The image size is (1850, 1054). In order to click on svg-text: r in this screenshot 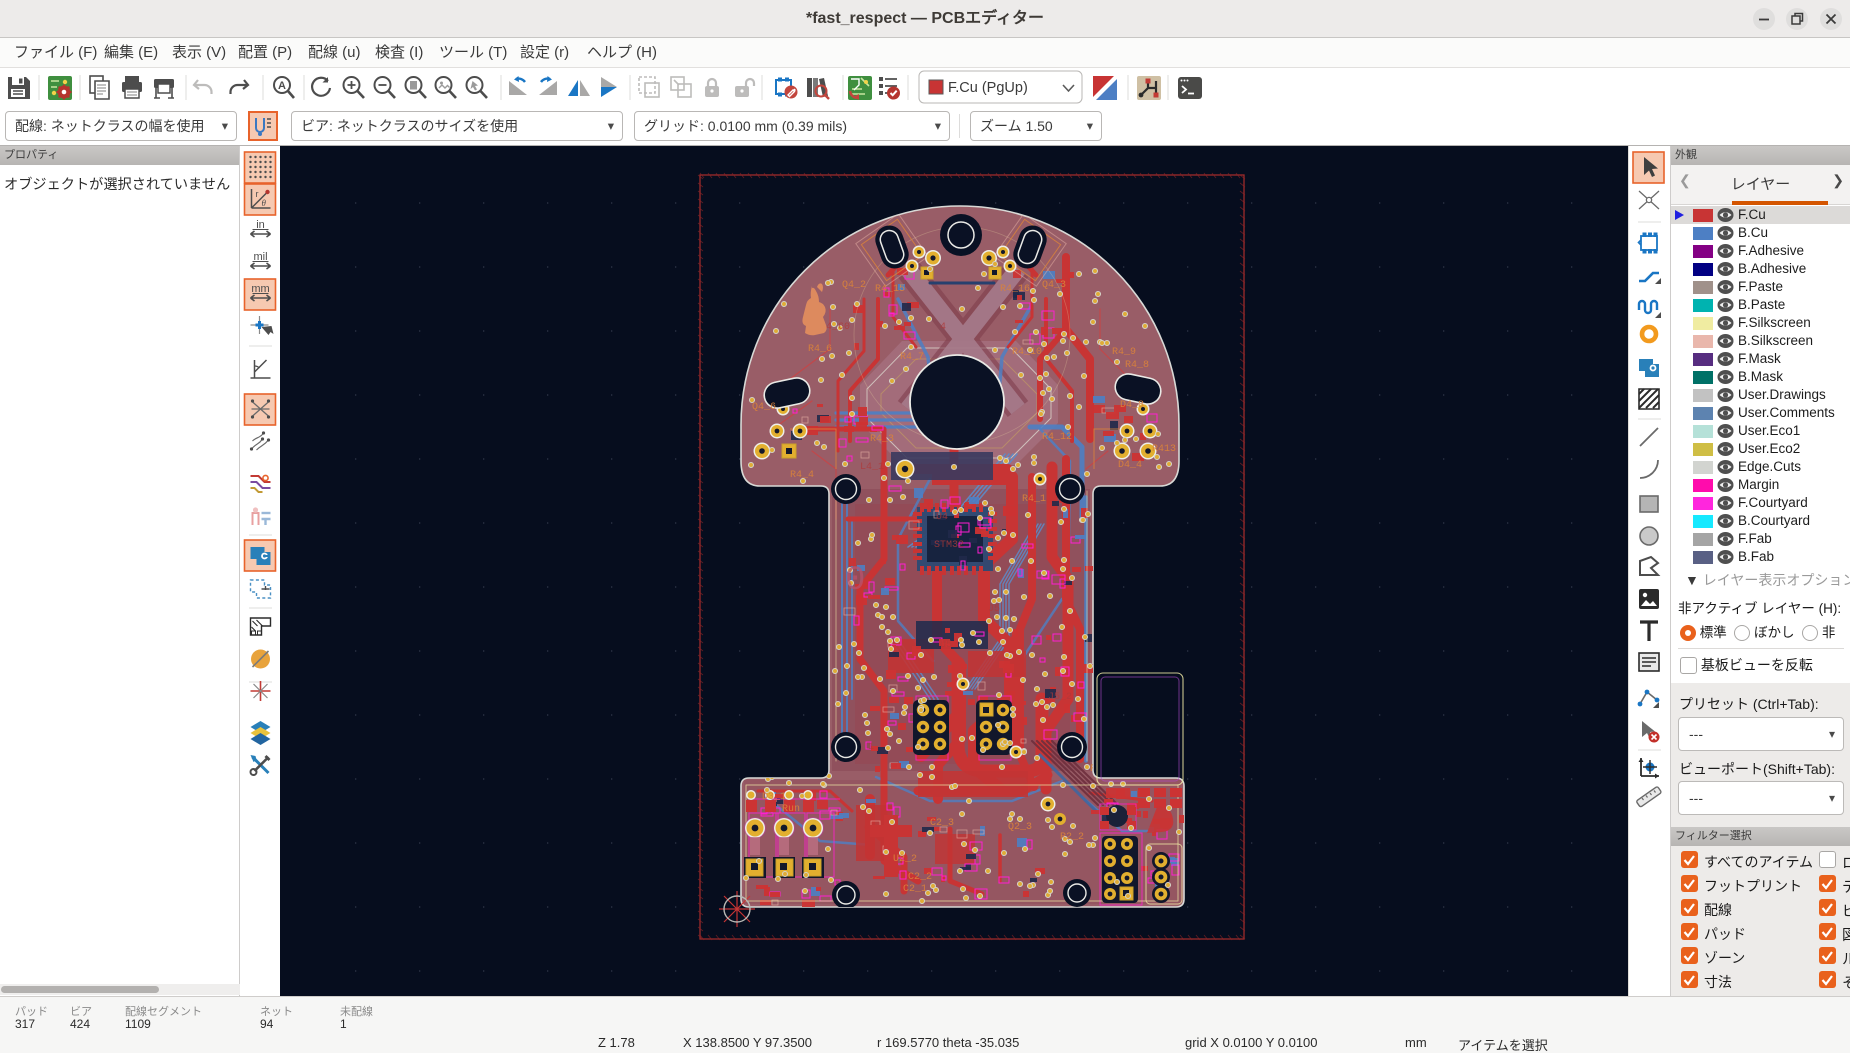, I will do `click(257, 194)`.